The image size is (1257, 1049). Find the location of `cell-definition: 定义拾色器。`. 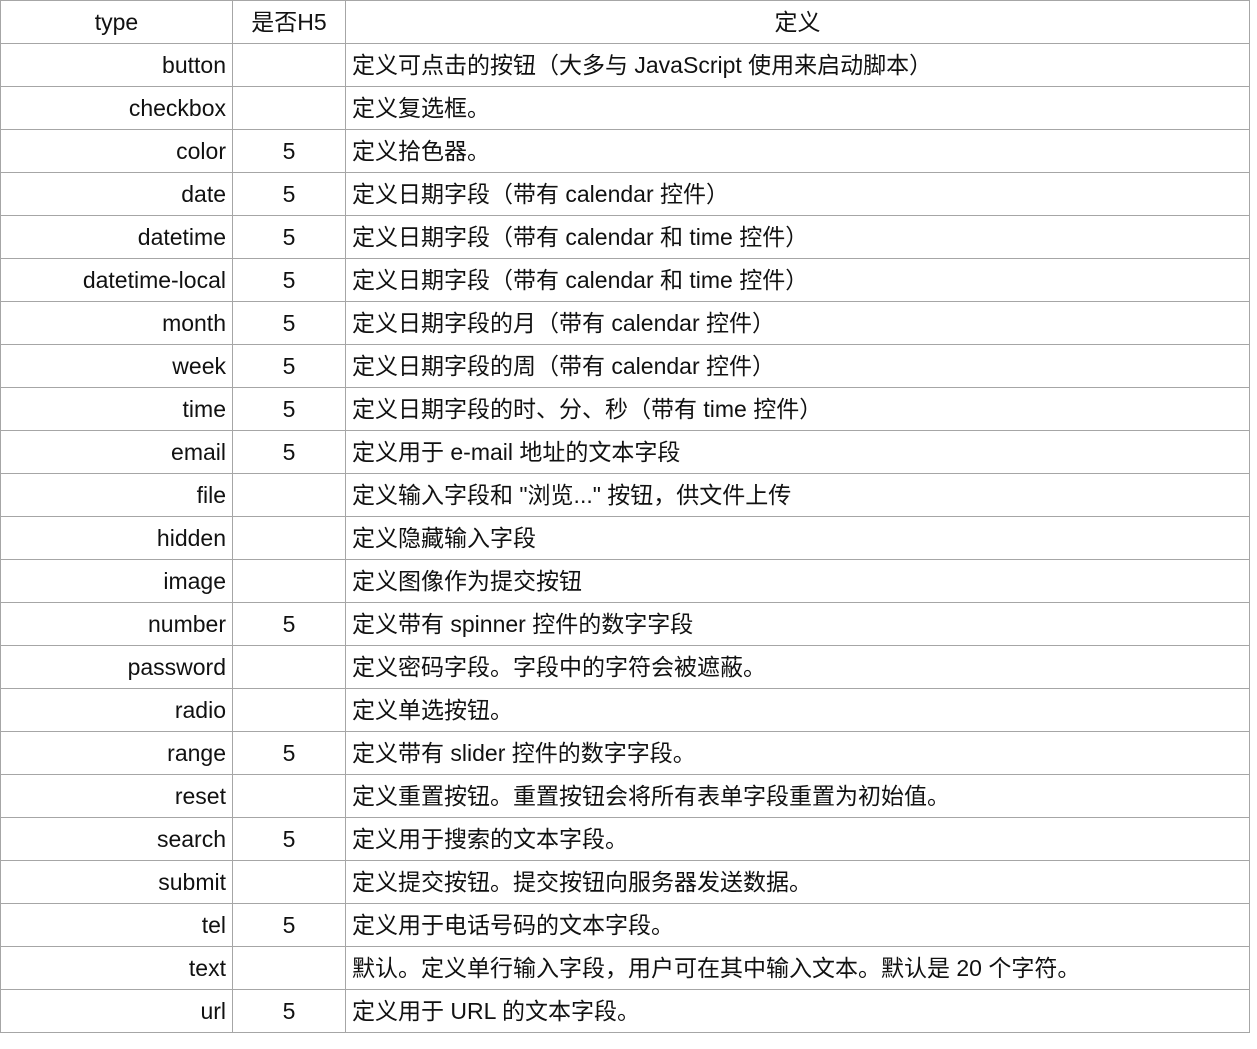

cell-definition: 定义拾色器。 is located at coordinates (797, 151).